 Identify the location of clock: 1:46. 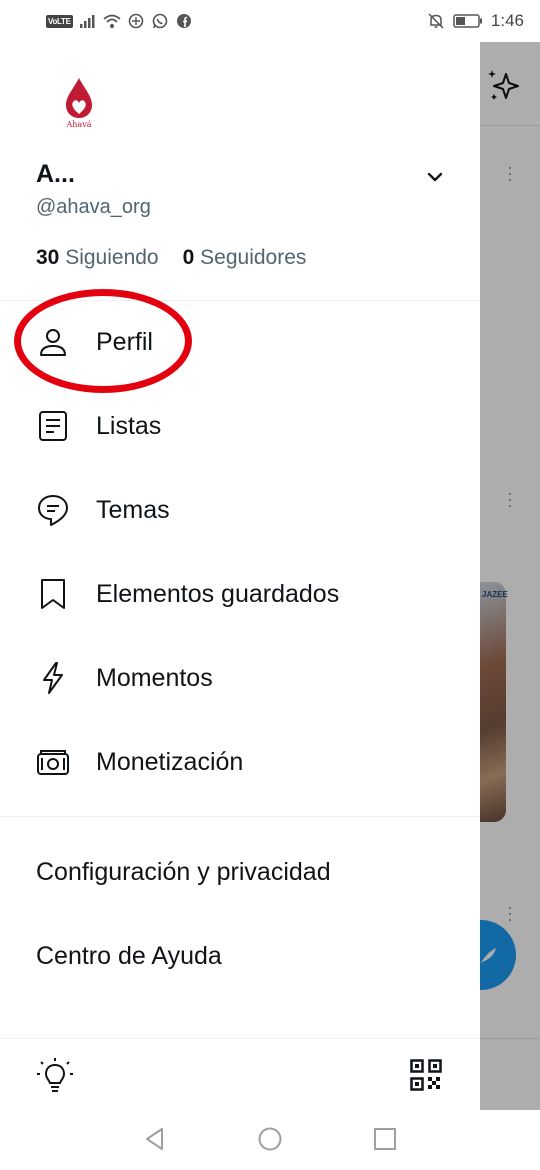
(507, 20).